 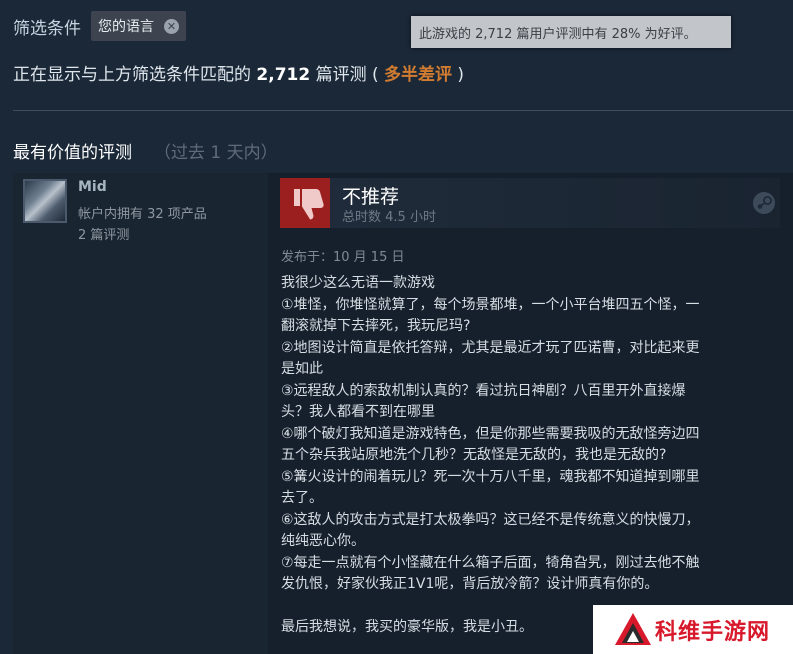 What do you see at coordinates (343, 257) in the screenshot?
I see `posted-date: 发布于：10 月 15 日` at bounding box center [343, 257].